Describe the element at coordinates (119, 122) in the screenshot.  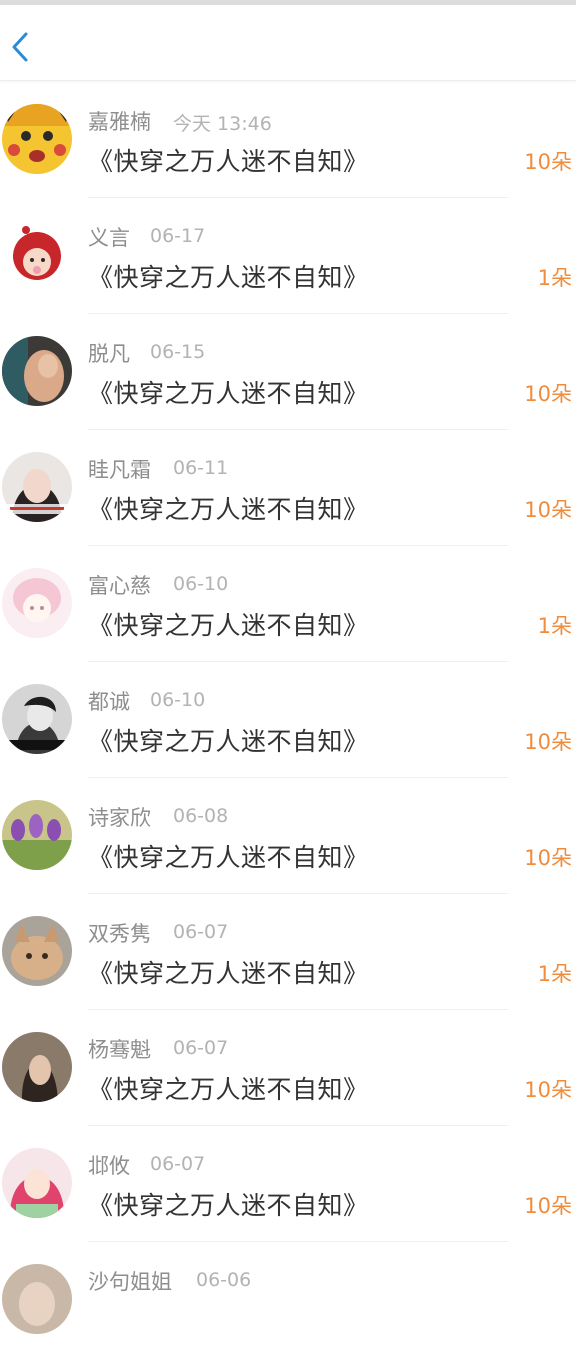
I see `sender-name: 嘉雅楠` at that location.